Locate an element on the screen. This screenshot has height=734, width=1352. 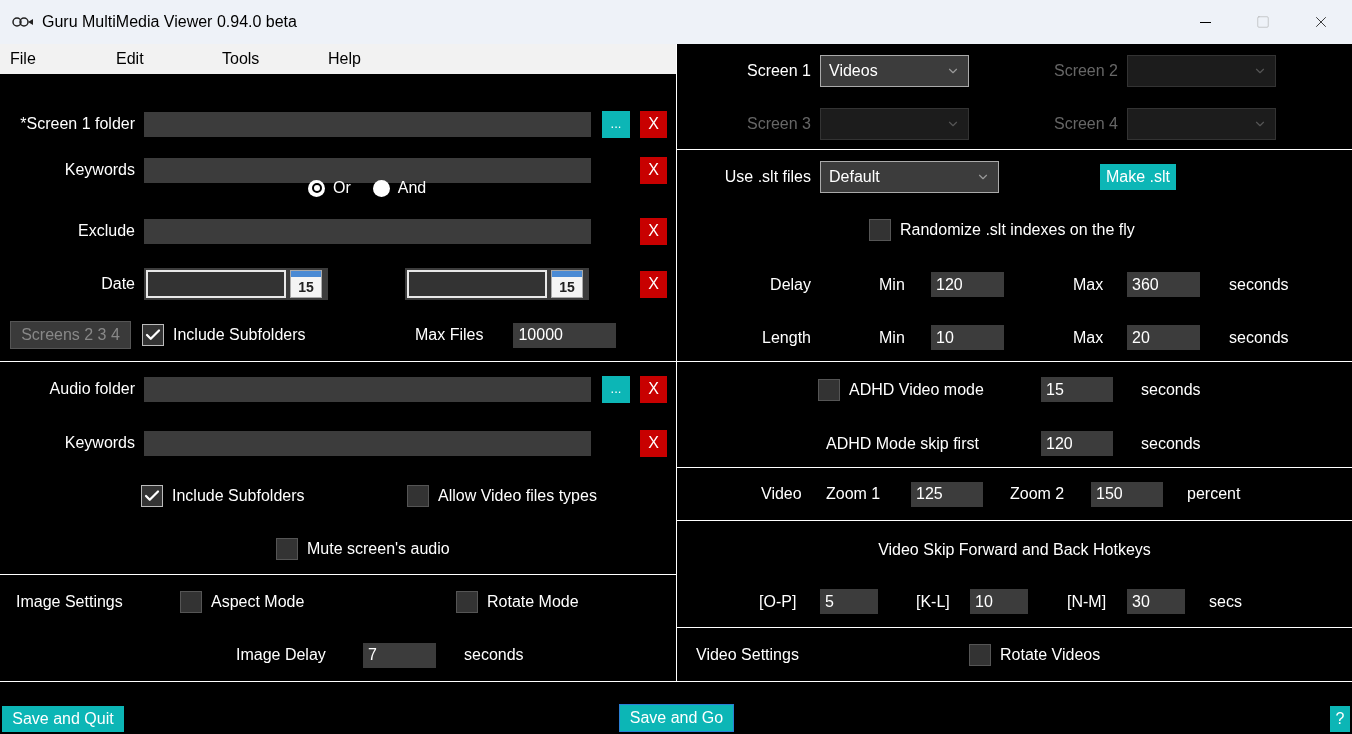
field-label: ADHD Mode skip first is located at coordinates (902, 443).